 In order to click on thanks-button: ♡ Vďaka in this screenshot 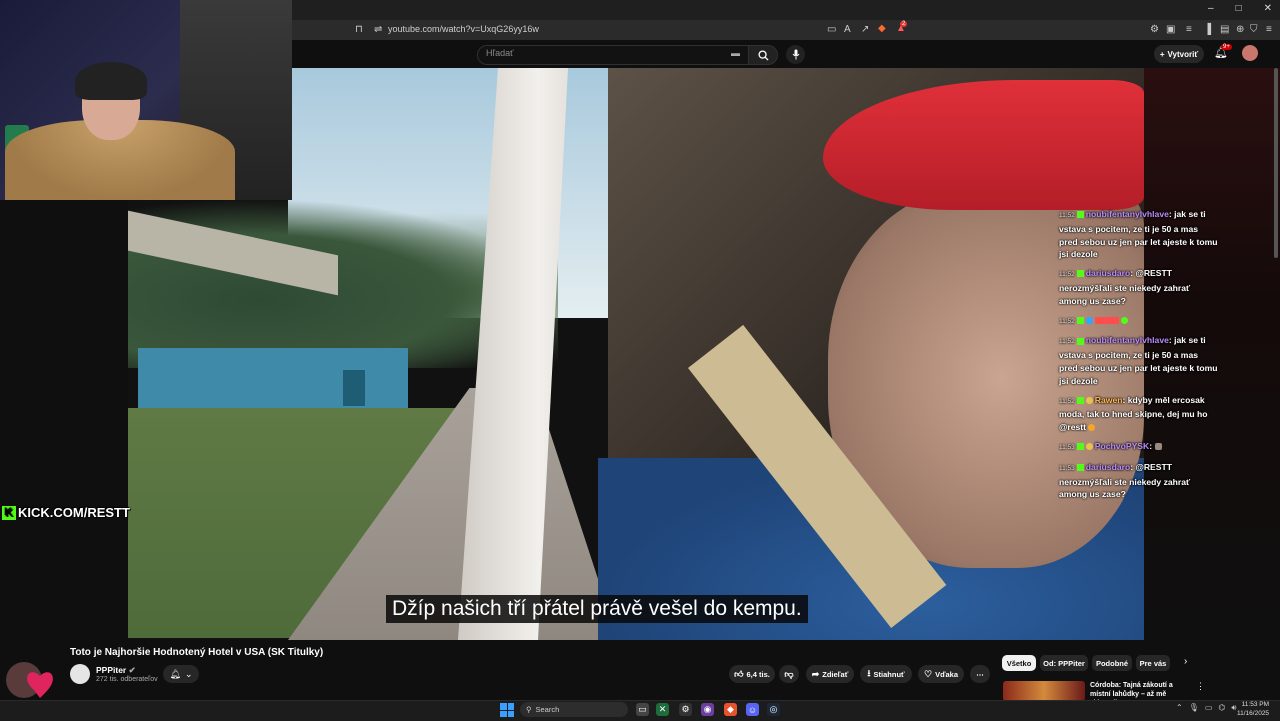, I will do `click(941, 674)`.